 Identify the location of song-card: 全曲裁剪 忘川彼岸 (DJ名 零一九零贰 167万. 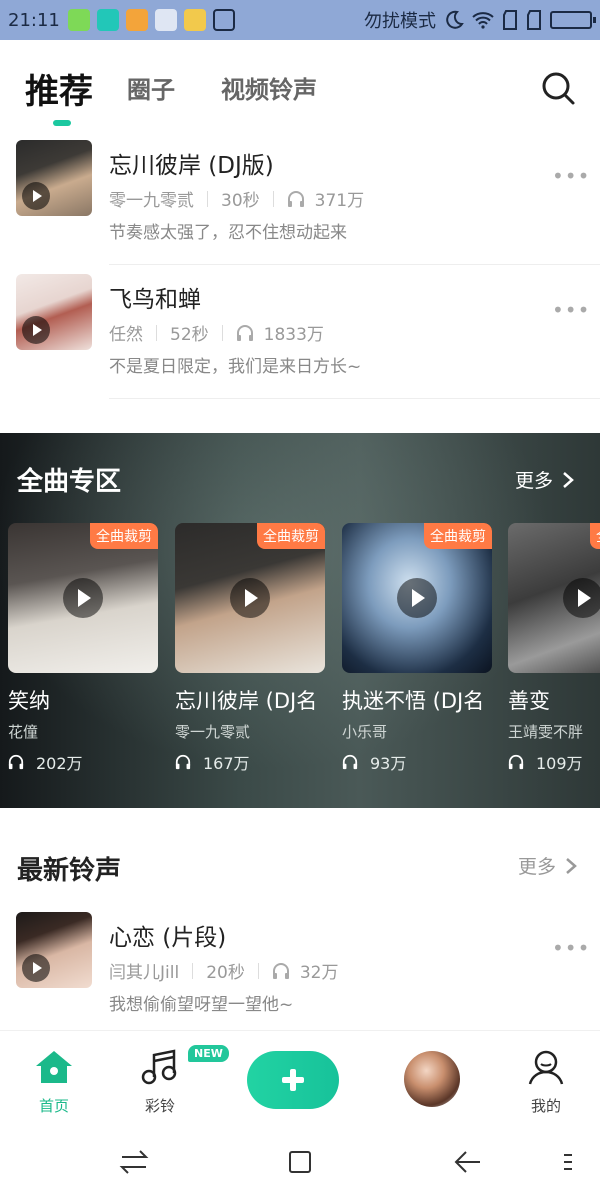
(250, 648).